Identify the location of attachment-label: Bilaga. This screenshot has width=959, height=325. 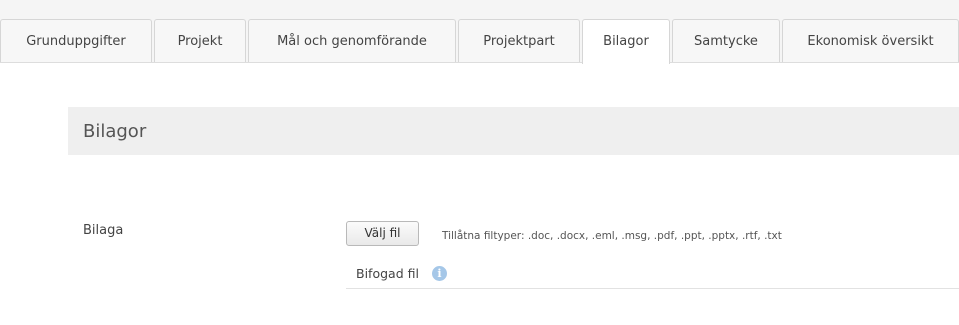
(103, 230).